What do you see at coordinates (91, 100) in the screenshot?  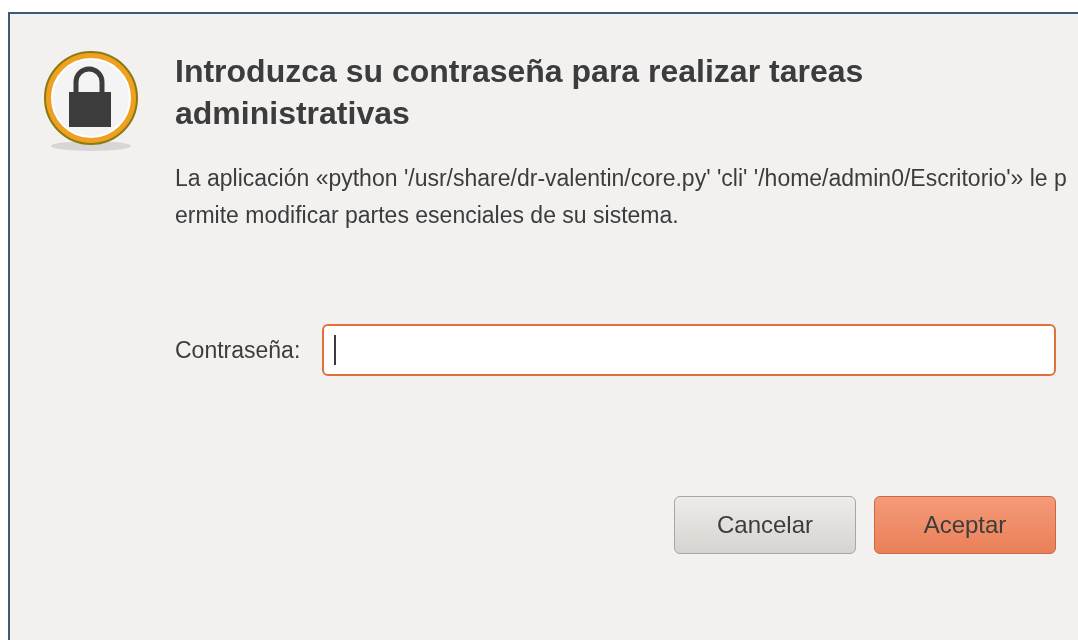 I see `padlock-icon` at bounding box center [91, 100].